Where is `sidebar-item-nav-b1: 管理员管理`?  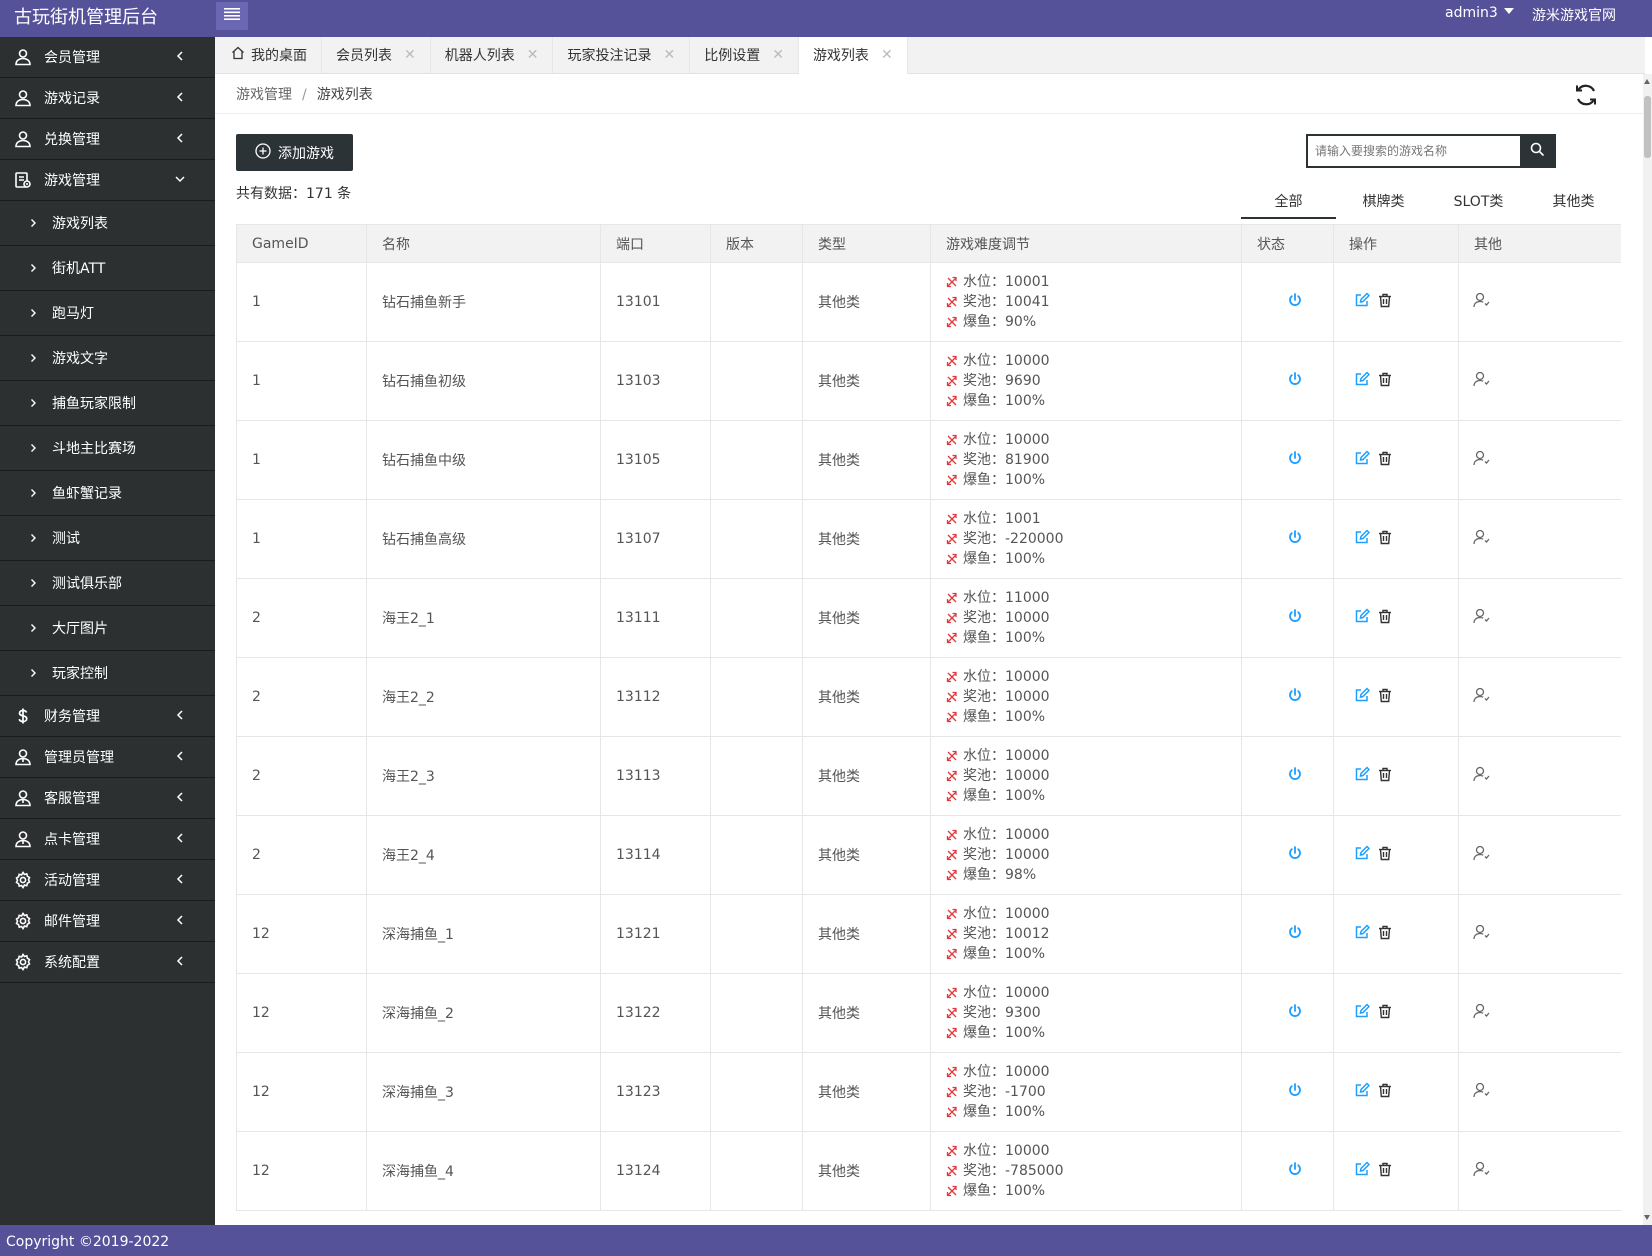 sidebar-item-nav-b1: 管理员管理 is located at coordinates (107, 757).